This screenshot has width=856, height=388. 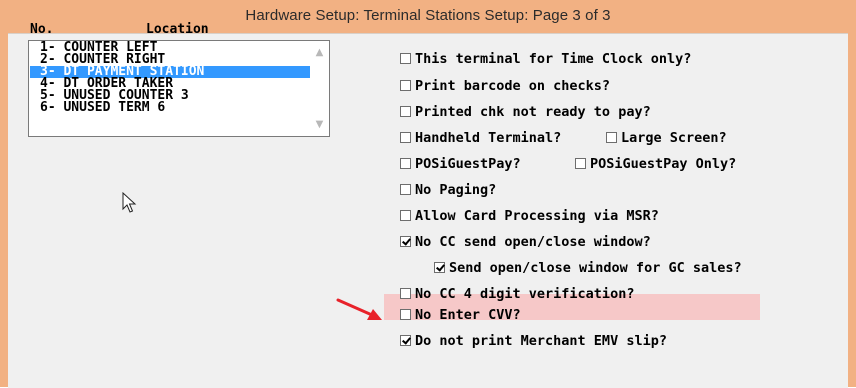 I want to click on option-label: Send open/close window for GC sales?, so click(x=595, y=268).